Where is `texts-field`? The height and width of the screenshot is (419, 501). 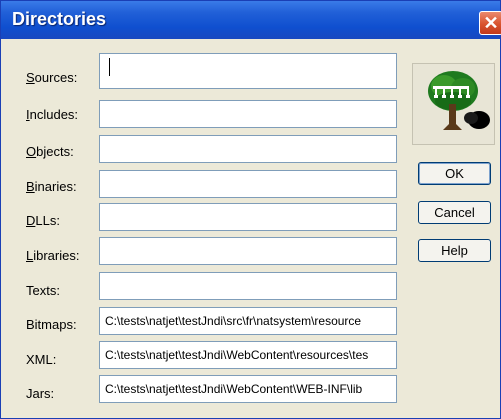 texts-field is located at coordinates (248, 286).